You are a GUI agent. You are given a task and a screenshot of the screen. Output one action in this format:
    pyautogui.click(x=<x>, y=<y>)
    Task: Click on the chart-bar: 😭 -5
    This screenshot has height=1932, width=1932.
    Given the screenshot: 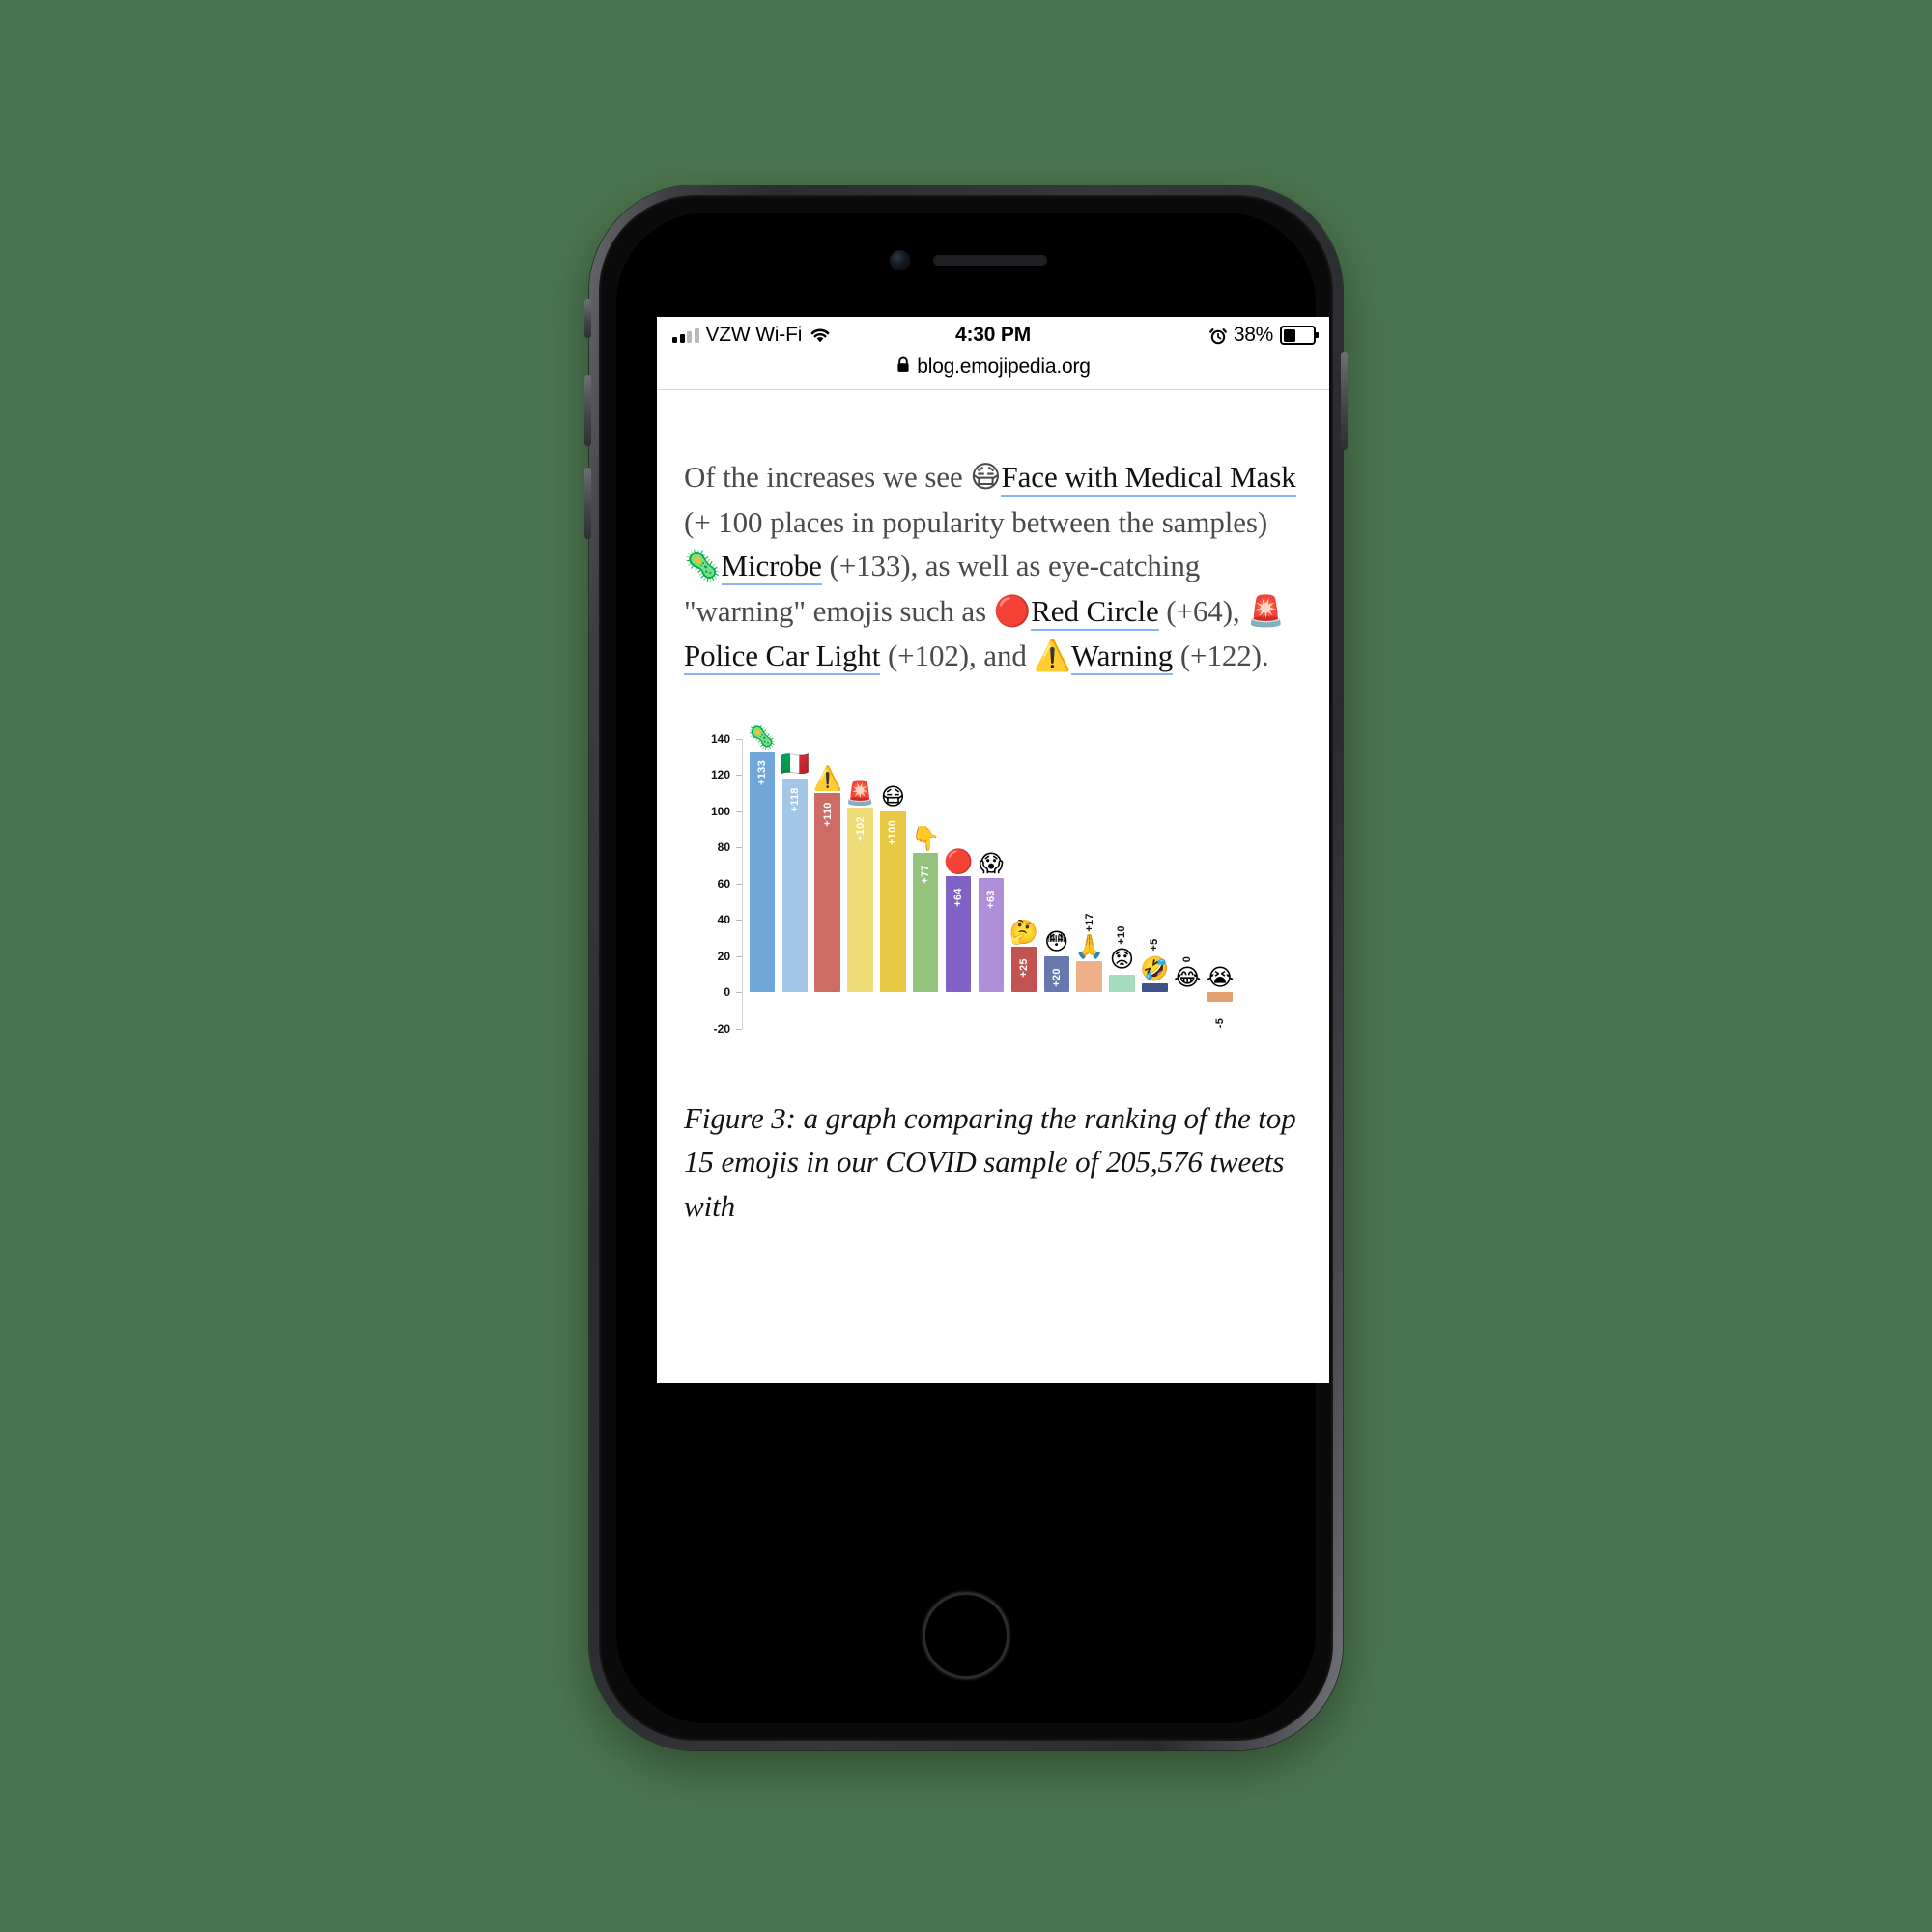 What is the action you would take?
    pyautogui.click(x=1220, y=884)
    